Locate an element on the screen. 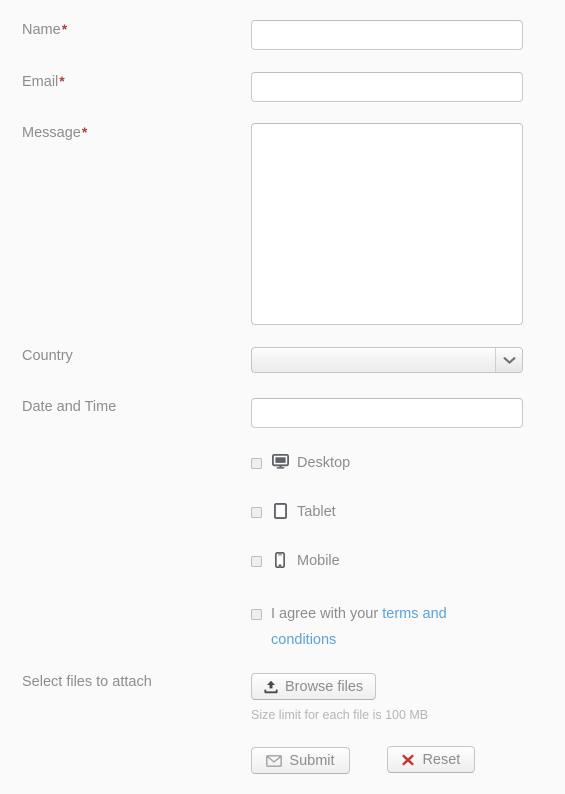 The height and width of the screenshot is (794, 565). checkbox-mobile is located at coordinates (256, 561).